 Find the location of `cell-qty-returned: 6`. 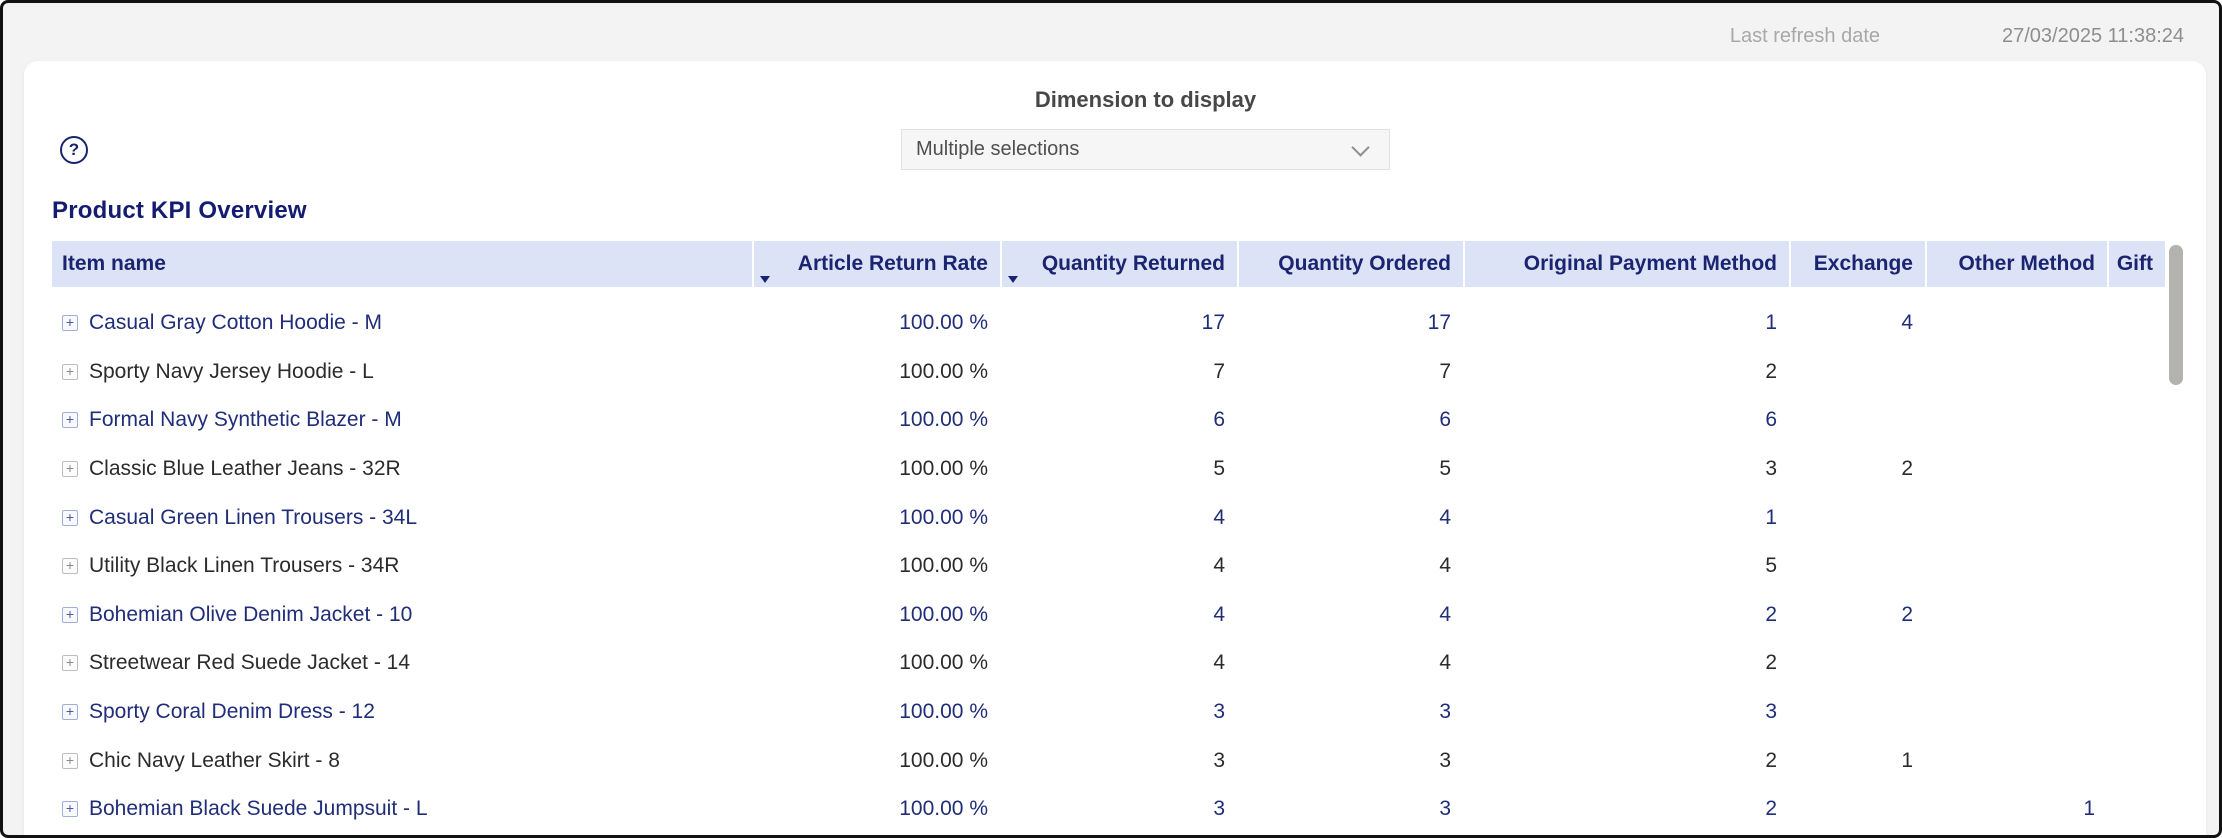

cell-qty-returned: 6 is located at coordinates (1219, 420).